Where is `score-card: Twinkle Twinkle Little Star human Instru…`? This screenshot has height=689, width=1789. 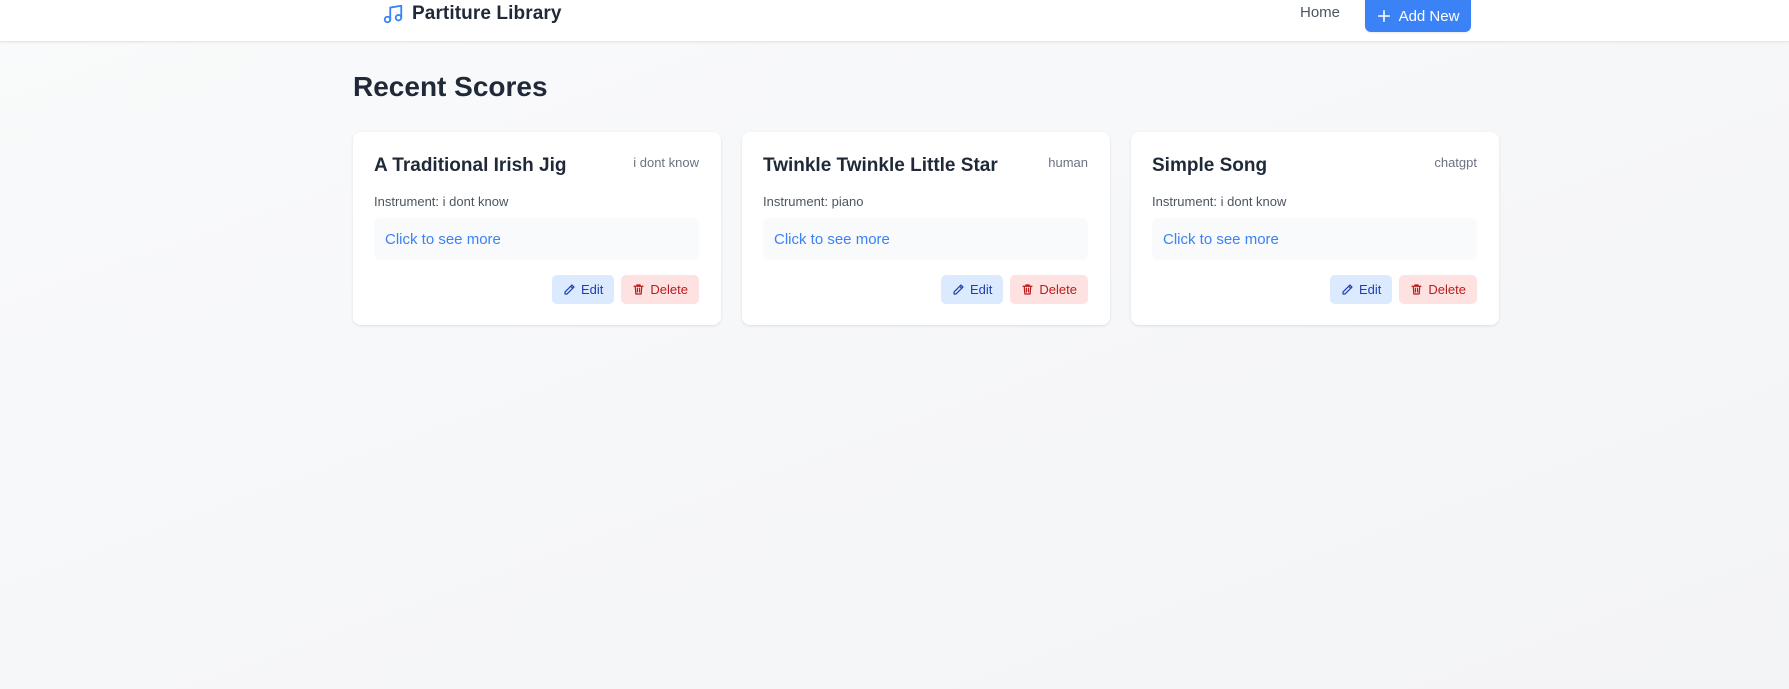 score-card: Twinkle Twinkle Little Star human Instru… is located at coordinates (926, 228).